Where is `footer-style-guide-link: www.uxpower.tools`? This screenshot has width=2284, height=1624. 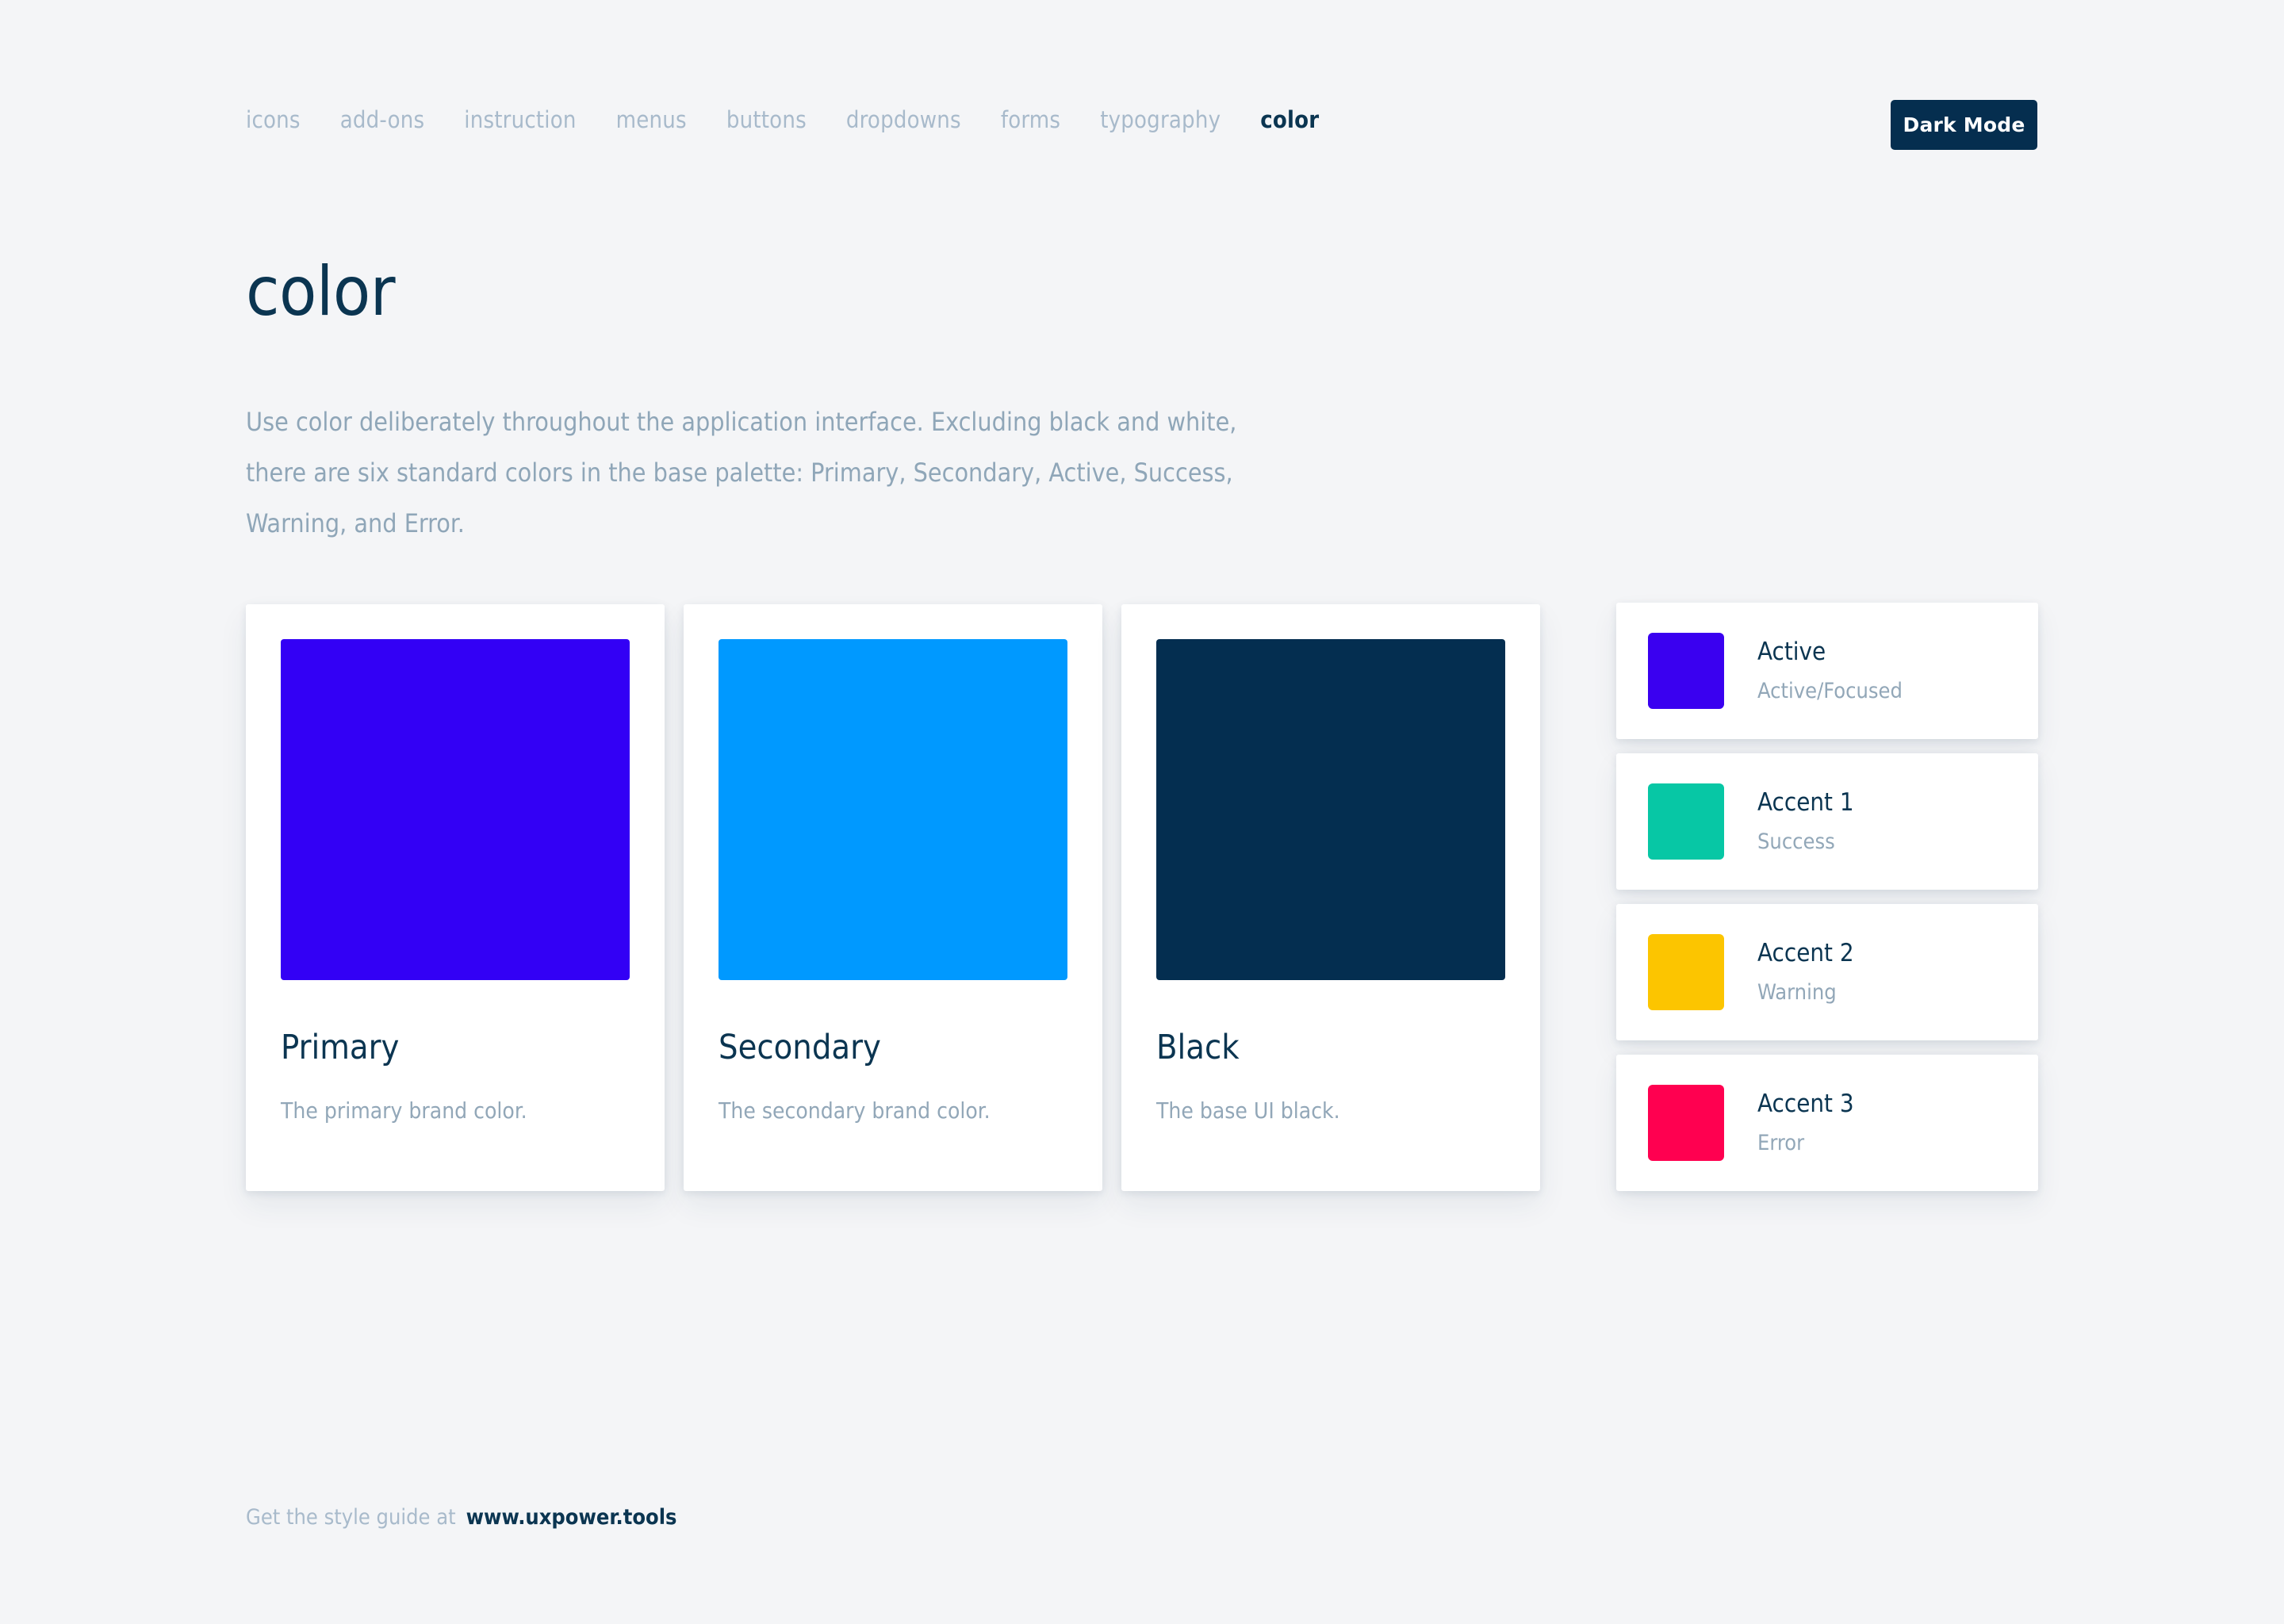
footer-style-guide-link: www.uxpower.tools is located at coordinates (571, 1517).